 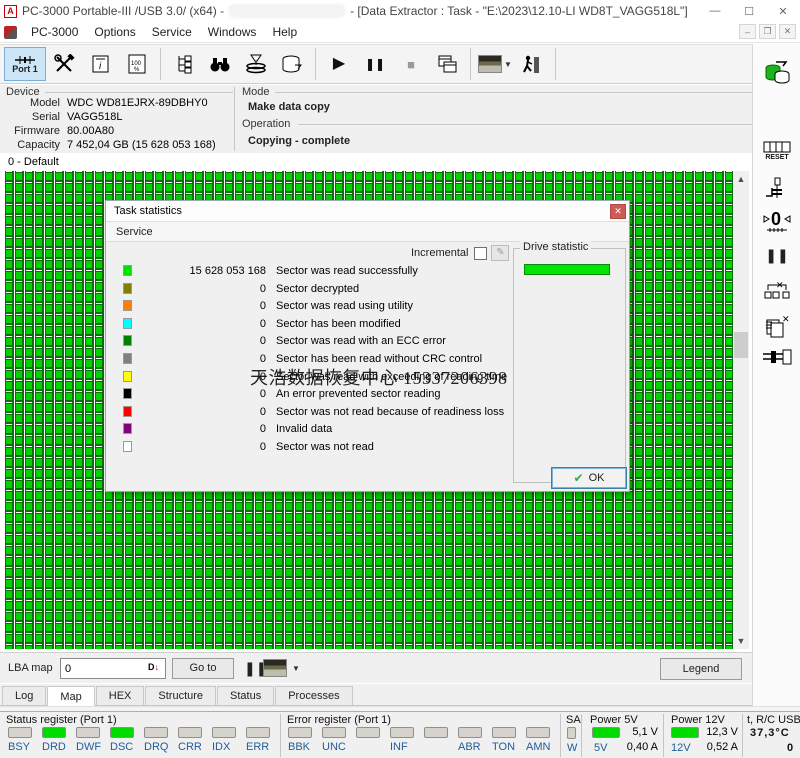 I want to click on legend-button: Legend, so click(x=701, y=669).